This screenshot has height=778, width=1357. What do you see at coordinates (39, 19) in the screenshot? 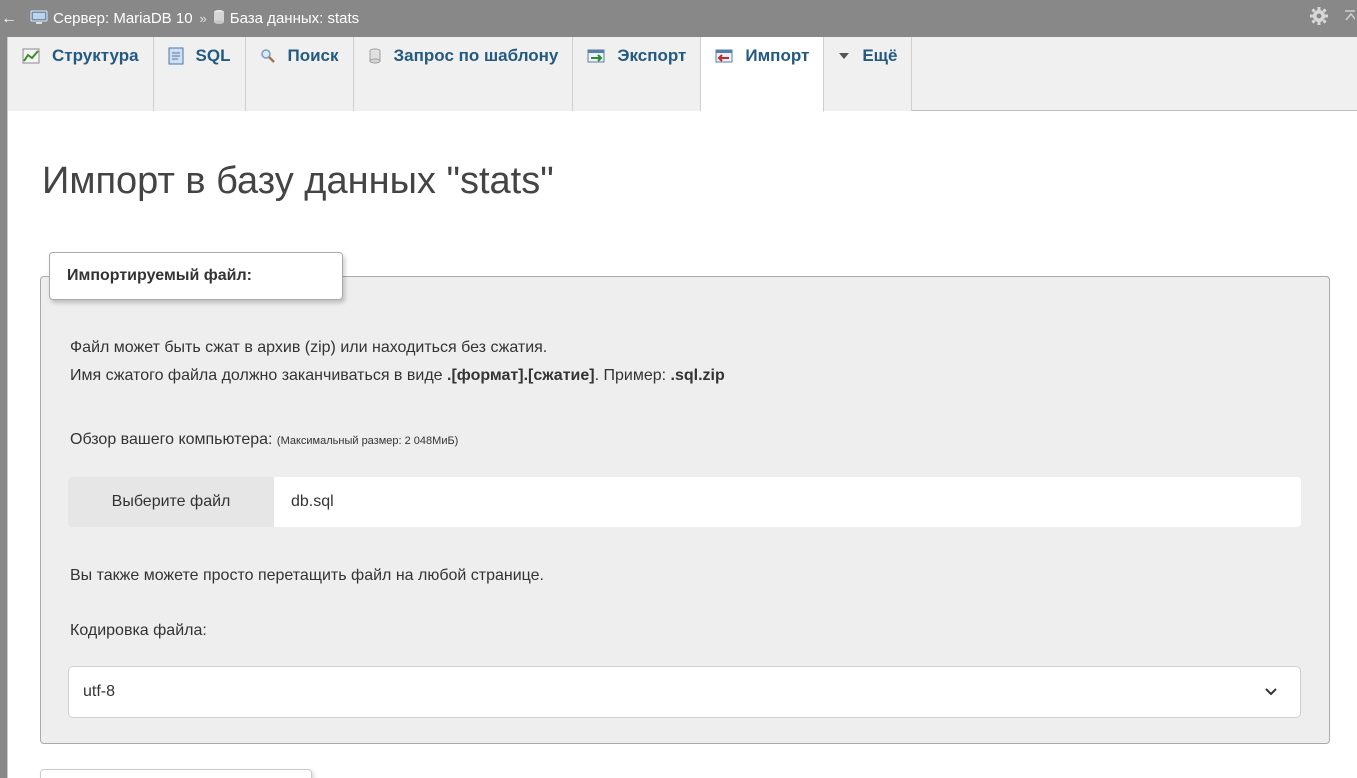
I see `server-icon` at bounding box center [39, 19].